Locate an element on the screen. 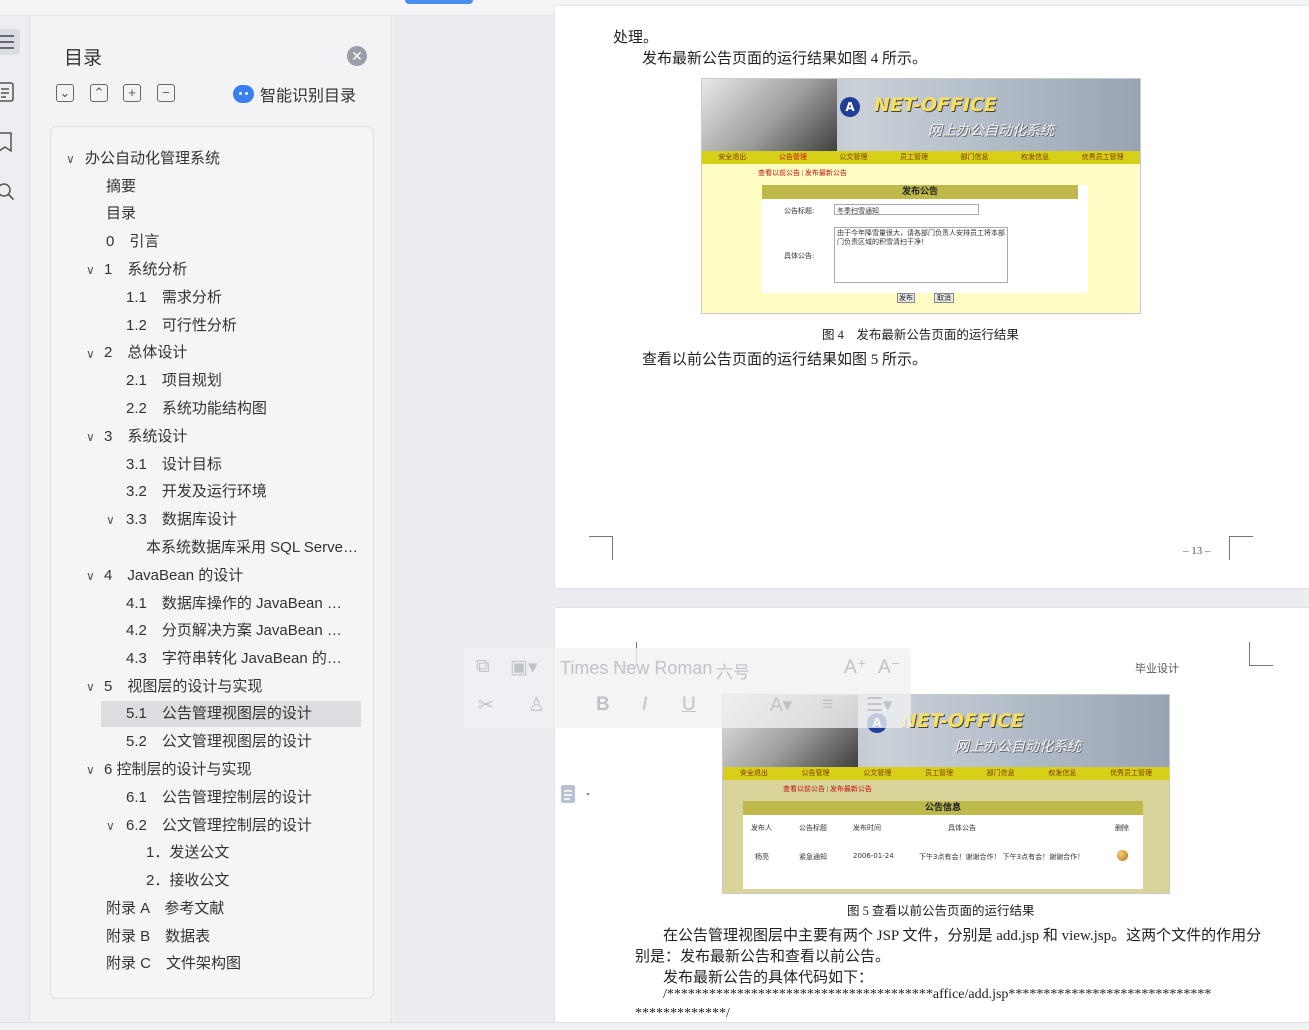 This screenshot has height=1030, width=1309. cut-icon: ✂ is located at coordinates (486, 705).